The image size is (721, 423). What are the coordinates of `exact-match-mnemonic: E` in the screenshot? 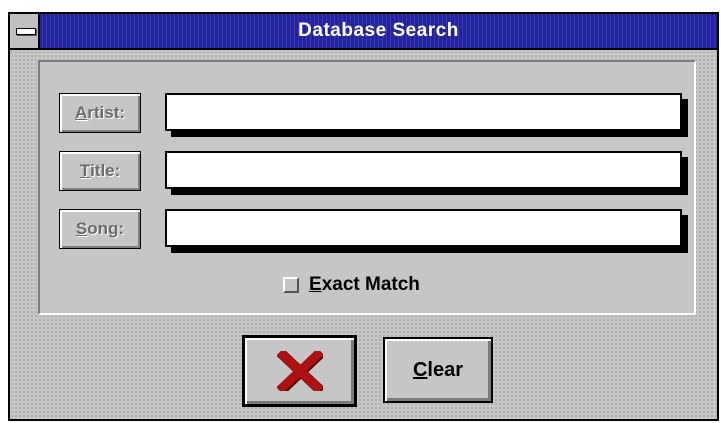 It's located at (315, 284).